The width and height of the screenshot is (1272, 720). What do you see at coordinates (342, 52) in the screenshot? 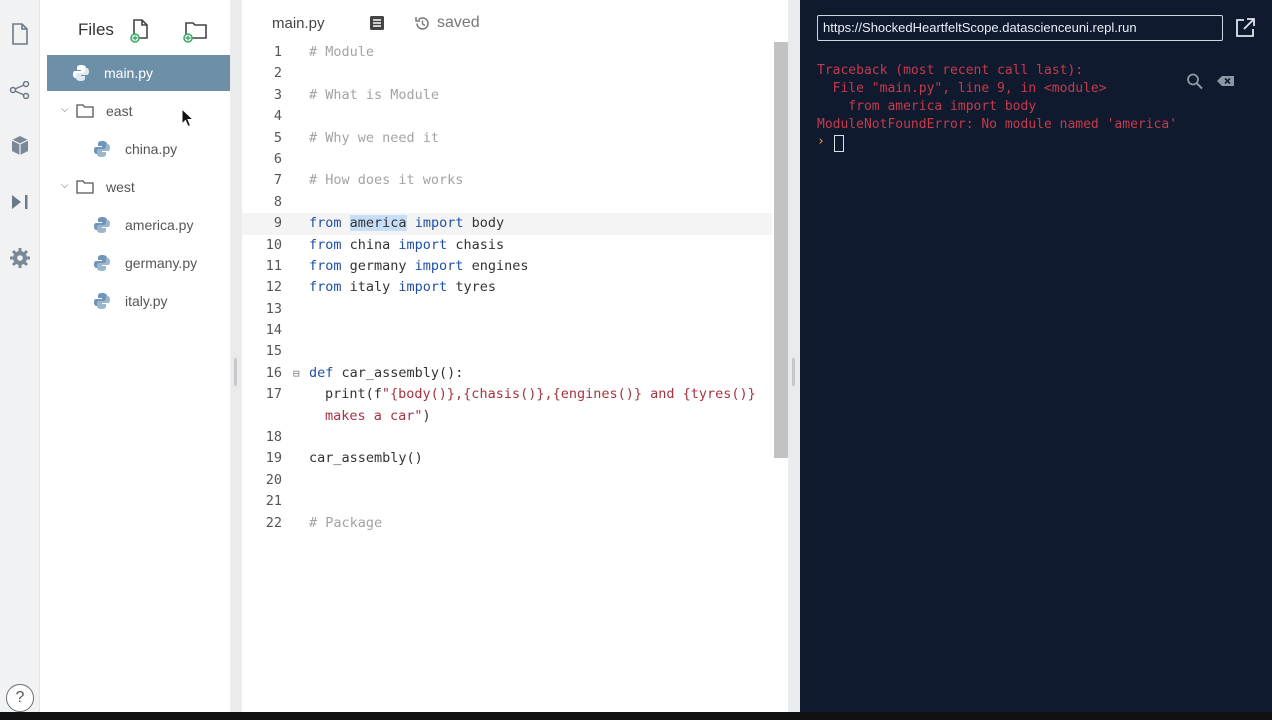
I see `code-comment: # Module` at bounding box center [342, 52].